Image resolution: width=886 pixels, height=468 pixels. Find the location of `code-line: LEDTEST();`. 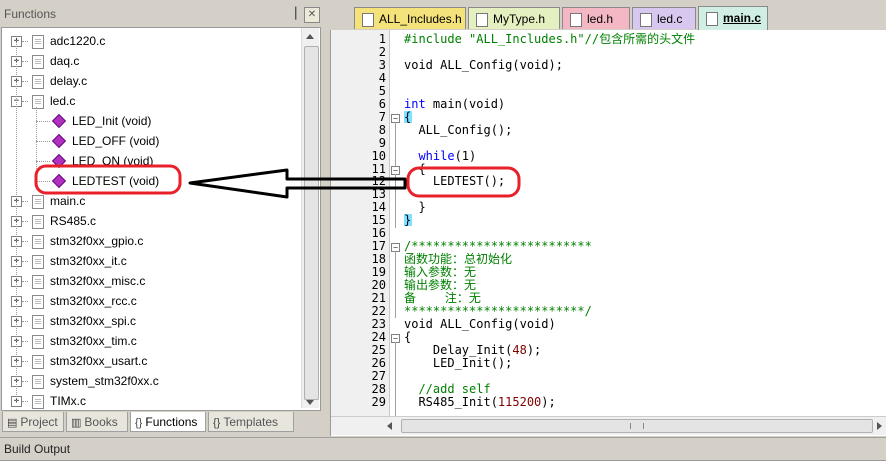

code-line: LEDTEST(); is located at coordinates (454, 181).